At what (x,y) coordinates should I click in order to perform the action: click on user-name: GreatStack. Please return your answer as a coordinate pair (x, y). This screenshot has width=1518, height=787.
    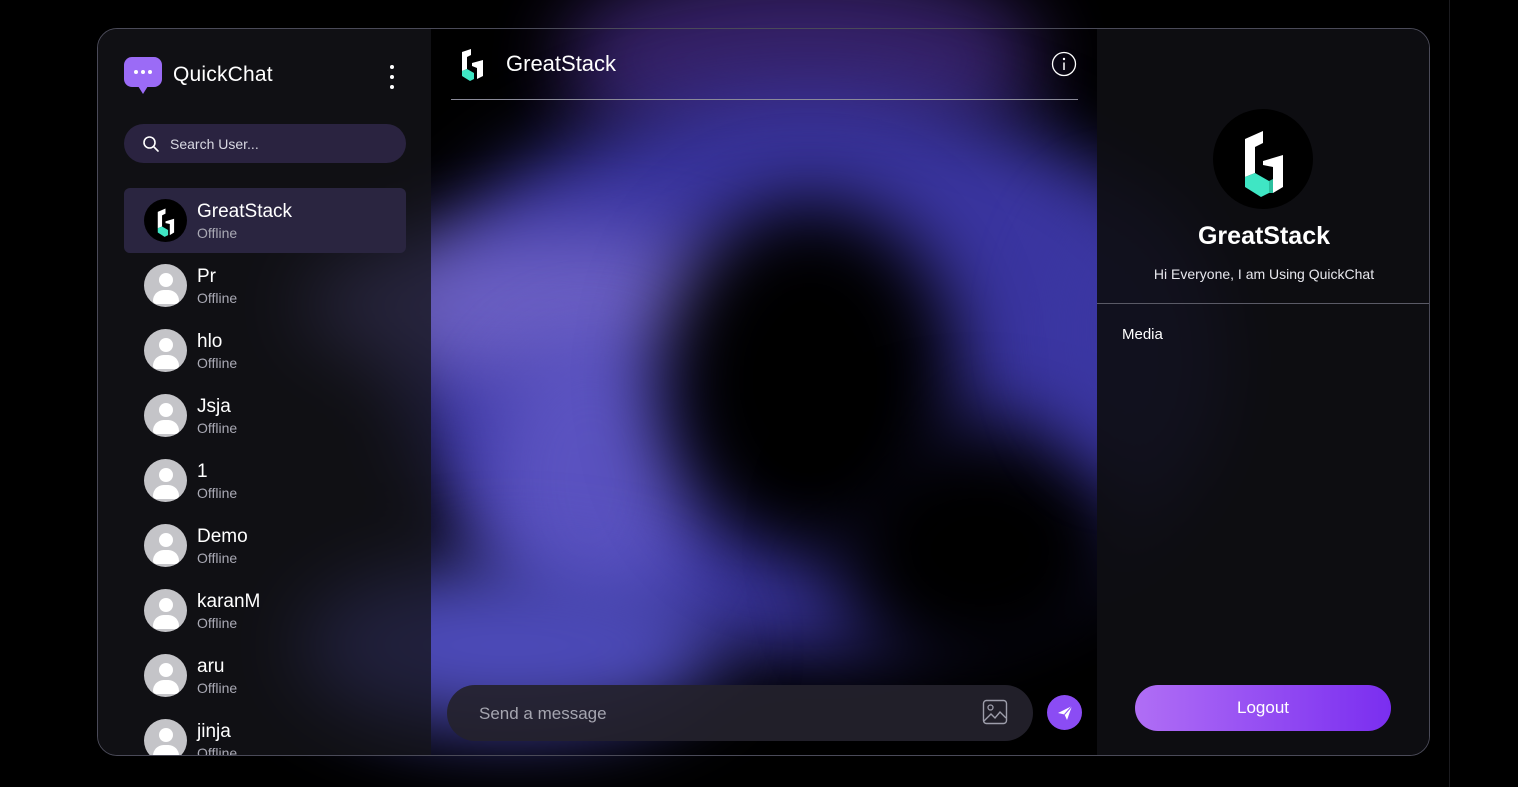
    Looking at the image, I should click on (245, 211).